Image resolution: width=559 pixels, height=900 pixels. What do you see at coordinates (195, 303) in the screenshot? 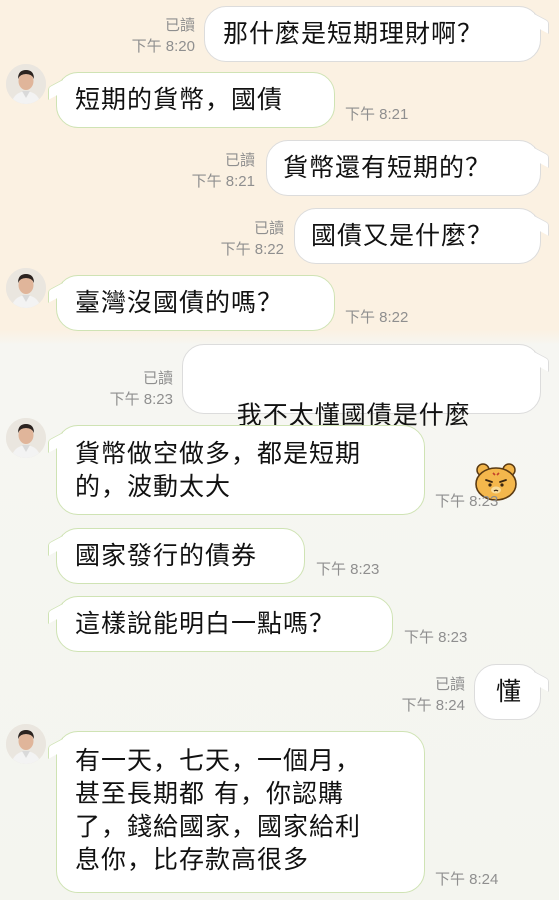
I see `incoming-message: 臺灣沒國債的嗎？` at bounding box center [195, 303].